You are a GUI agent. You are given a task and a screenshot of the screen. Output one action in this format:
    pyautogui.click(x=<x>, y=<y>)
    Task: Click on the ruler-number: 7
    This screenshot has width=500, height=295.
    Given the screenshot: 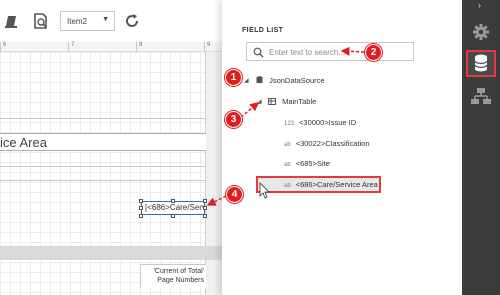 What is the action you would take?
    pyautogui.click(x=73, y=45)
    